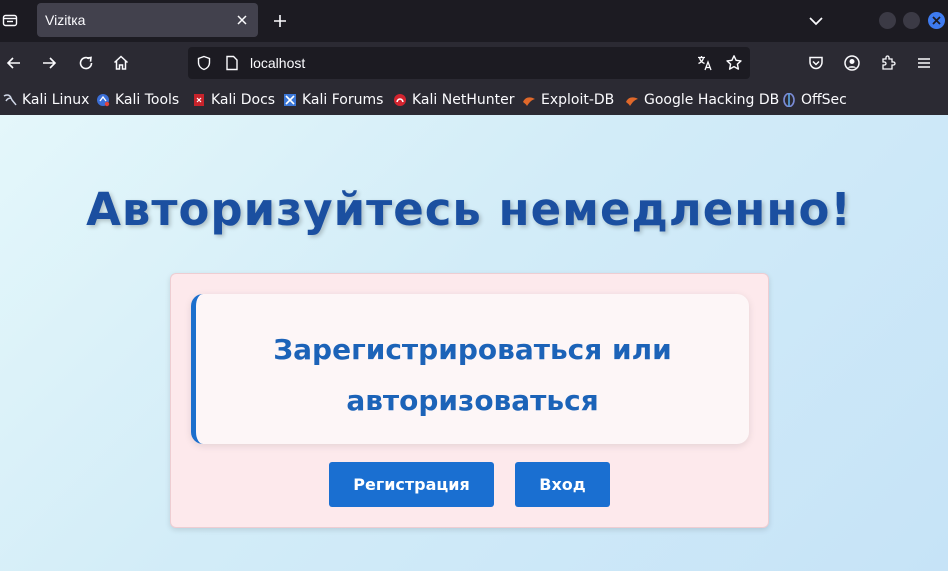 This screenshot has width=948, height=571. What do you see at coordinates (824, 100) in the screenshot?
I see `bookmark-label: OffSec` at bounding box center [824, 100].